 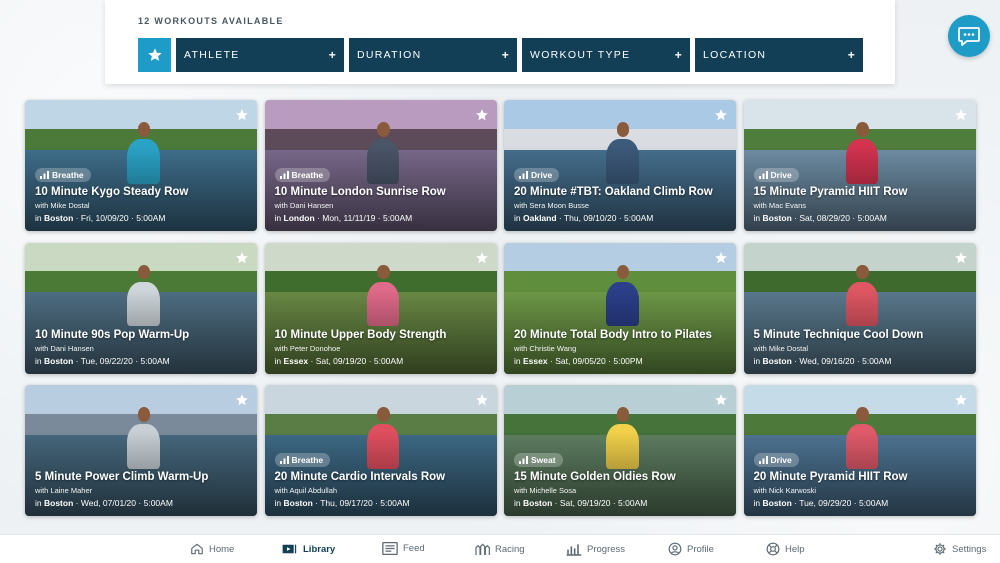 What do you see at coordinates (289, 549) in the screenshot?
I see `library-icon` at bounding box center [289, 549].